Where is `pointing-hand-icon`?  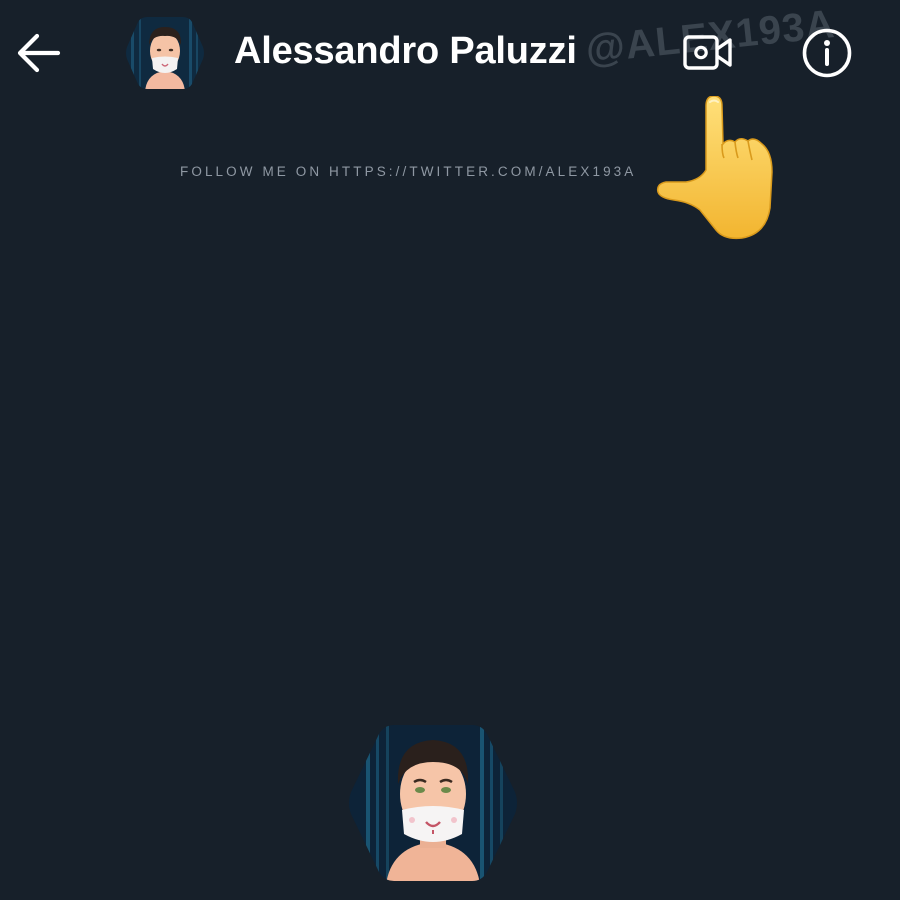
pointing-hand-icon is located at coordinates (717, 167).